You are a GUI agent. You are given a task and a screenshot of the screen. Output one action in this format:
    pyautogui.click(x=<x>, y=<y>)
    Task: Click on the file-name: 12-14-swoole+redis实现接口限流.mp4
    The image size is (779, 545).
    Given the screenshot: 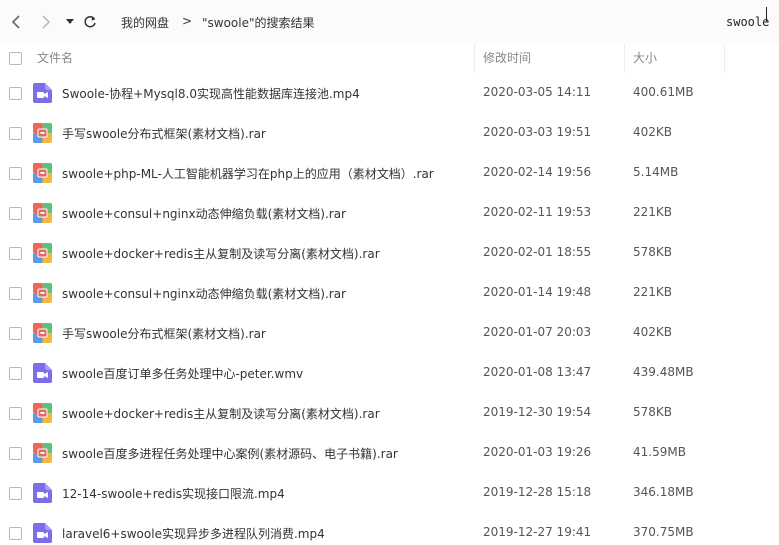 What is the action you would take?
    pyautogui.click(x=173, y=493)
    